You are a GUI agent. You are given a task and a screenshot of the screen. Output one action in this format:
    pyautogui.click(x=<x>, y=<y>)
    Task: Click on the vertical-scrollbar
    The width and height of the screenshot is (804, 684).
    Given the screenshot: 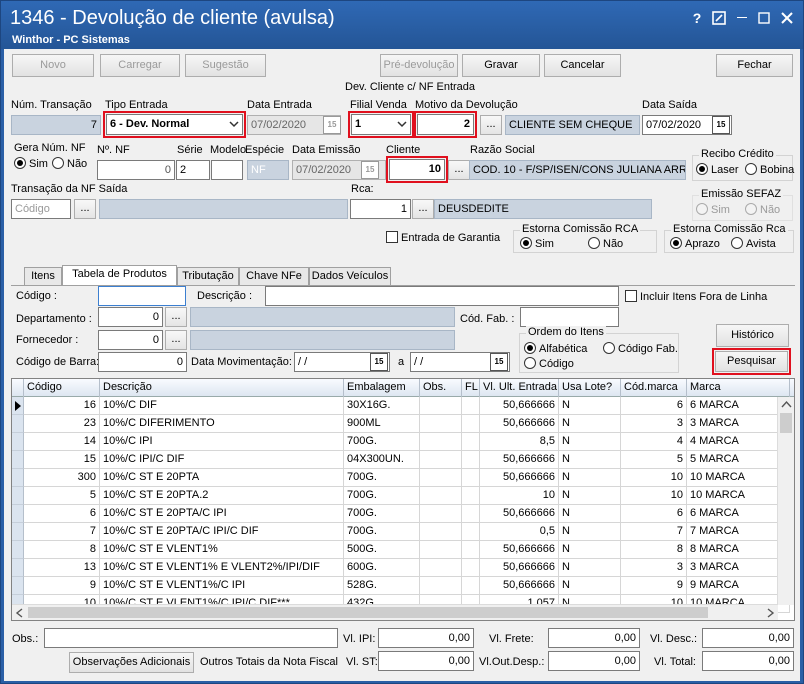 What is the action you would take?
    pyautogui.click(x=785, y=501)
    